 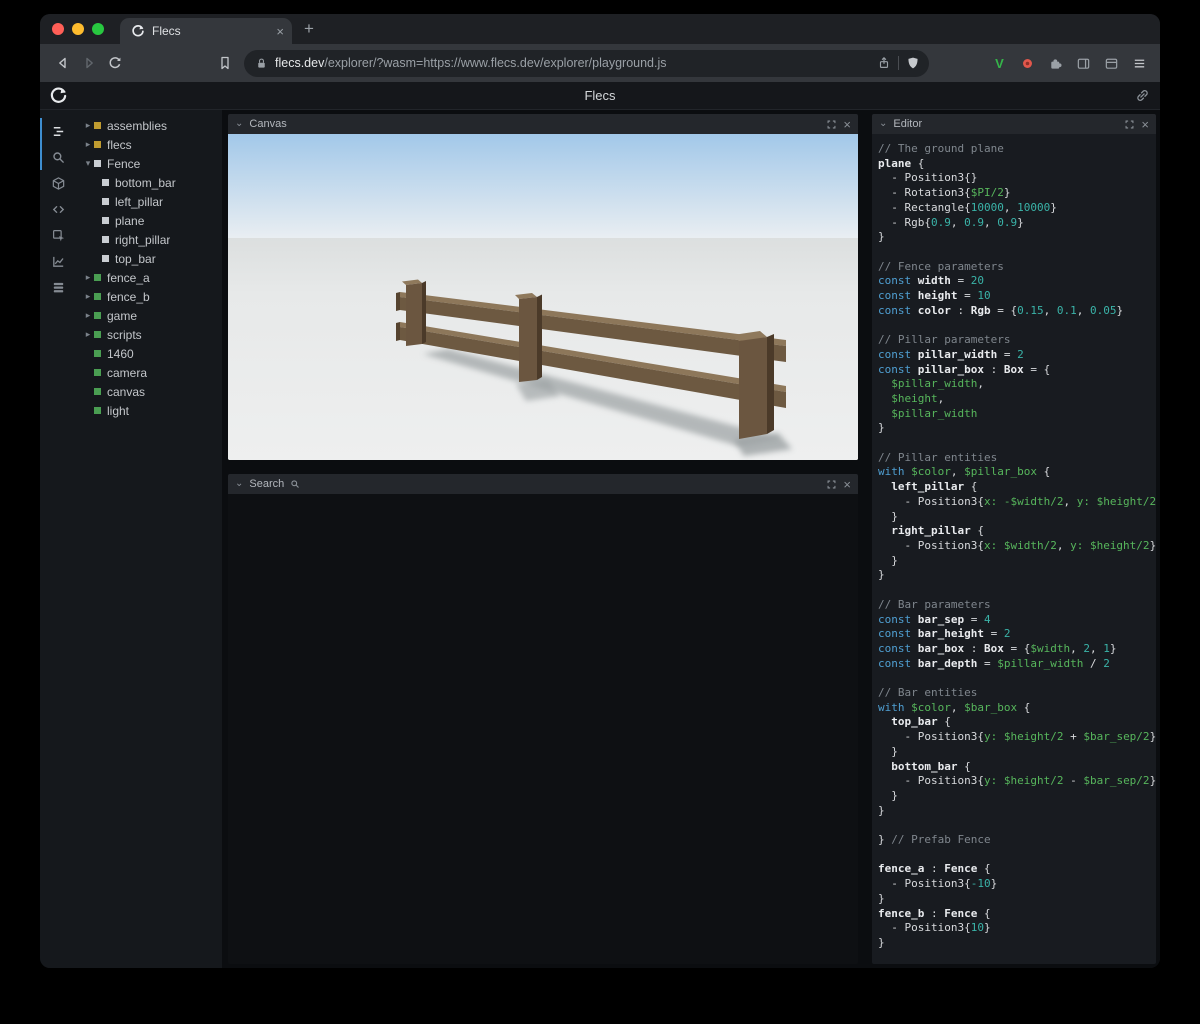 I want to click on bookmark-icon, so click(x=225, y=63).